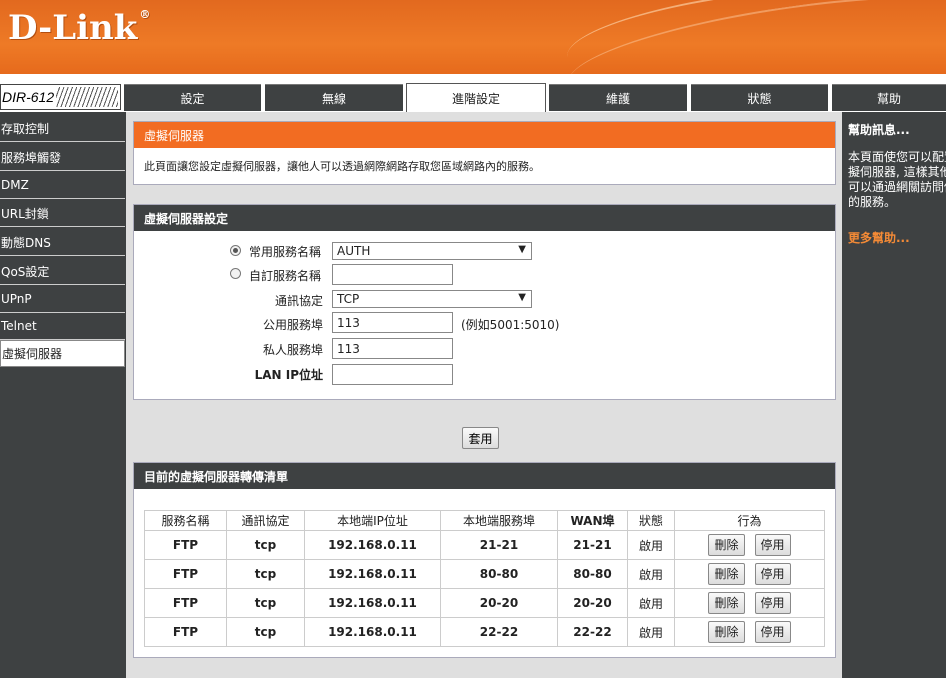 The height and width of the screenshot is (678, 946). Describe the element at coordinates (392, 274) in the screenshot. I see `custom-service-input` at that location.